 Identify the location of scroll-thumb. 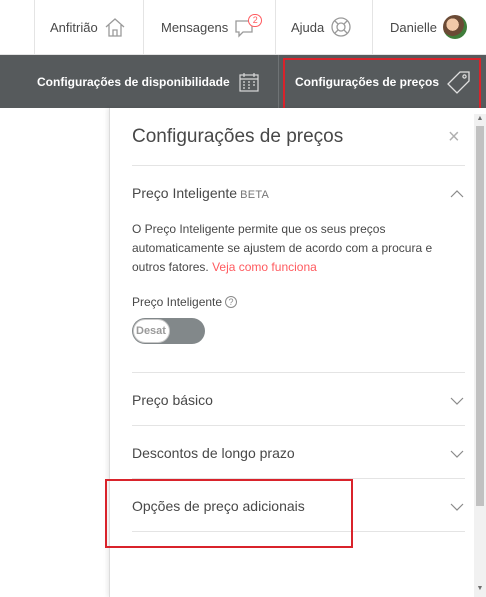
(480, 316).